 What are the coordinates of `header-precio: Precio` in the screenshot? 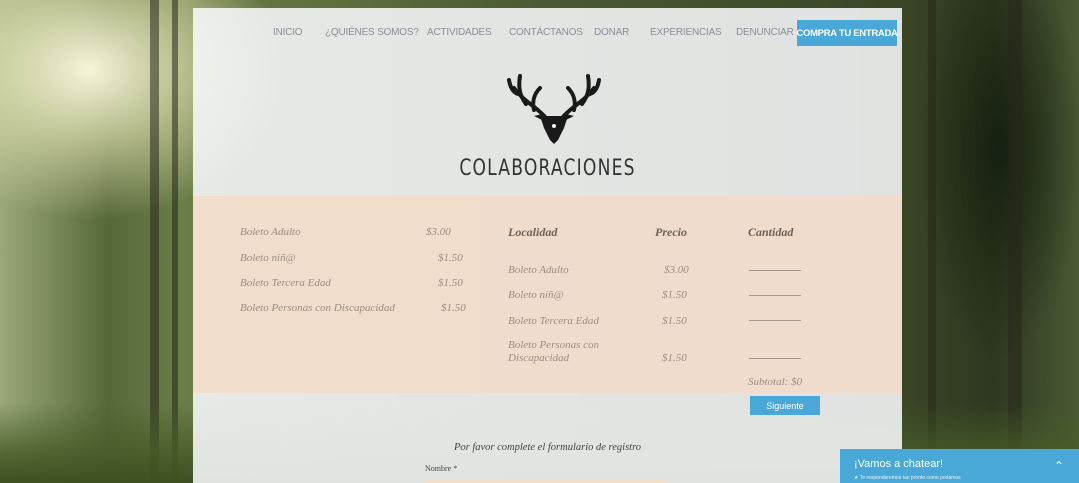 It's located at (671, 232).